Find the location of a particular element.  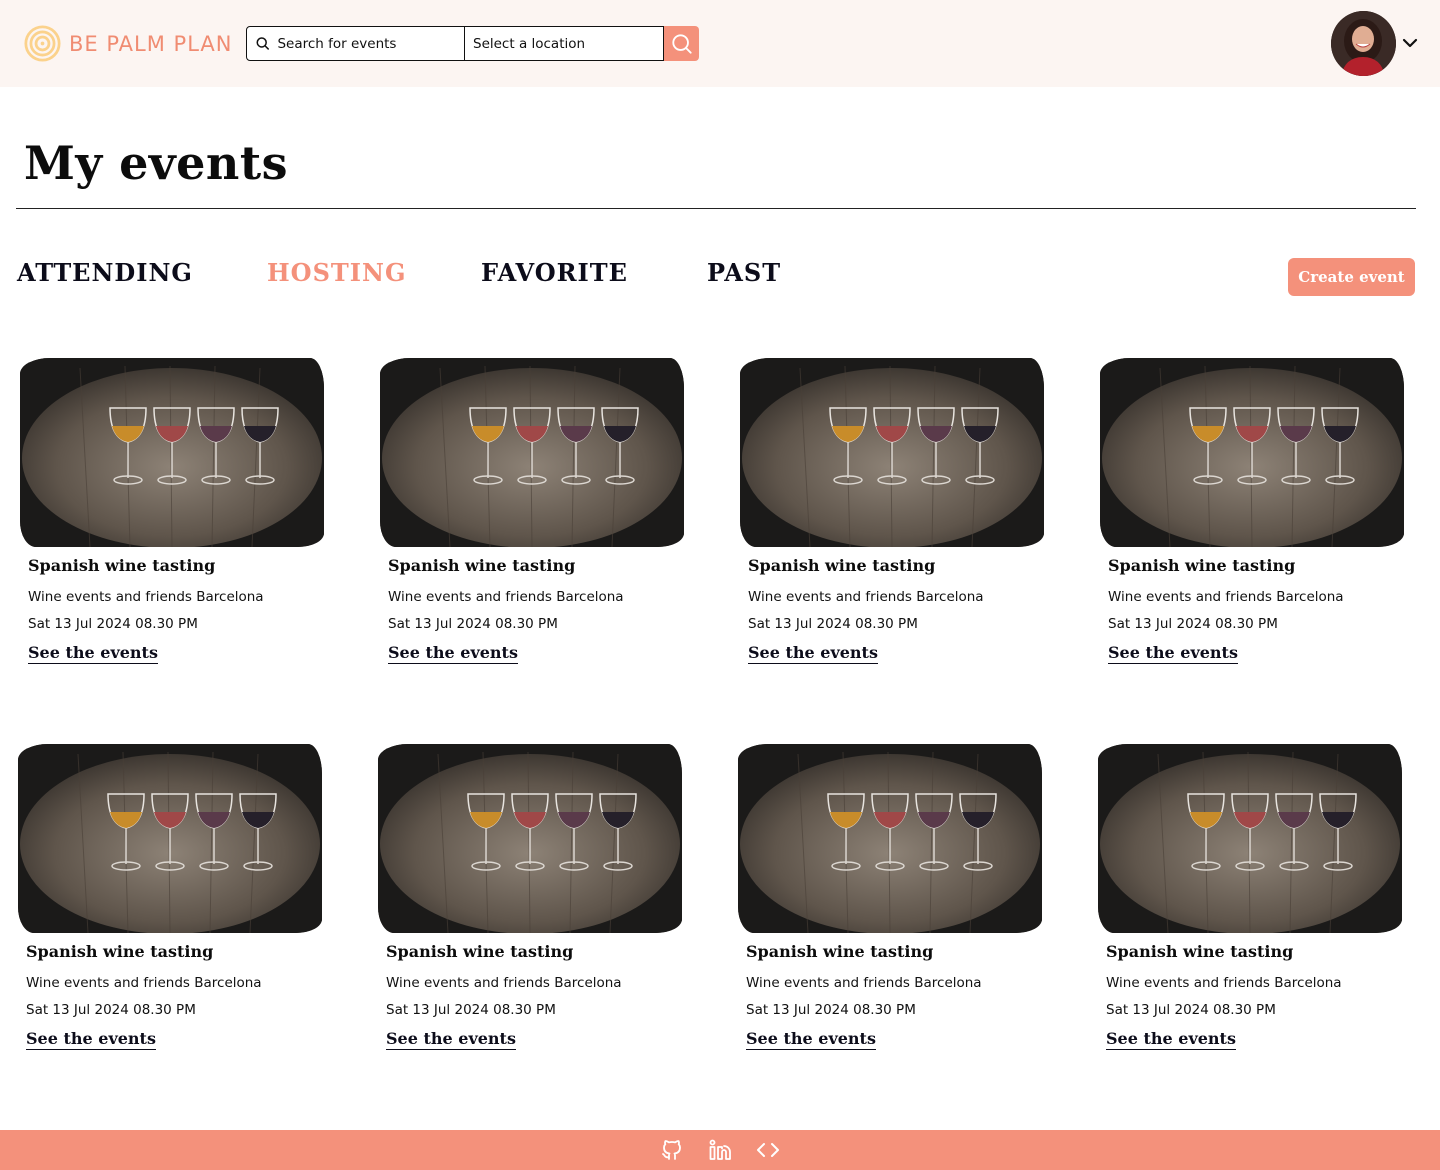

github-icon is located at coordinates (672, 1150).